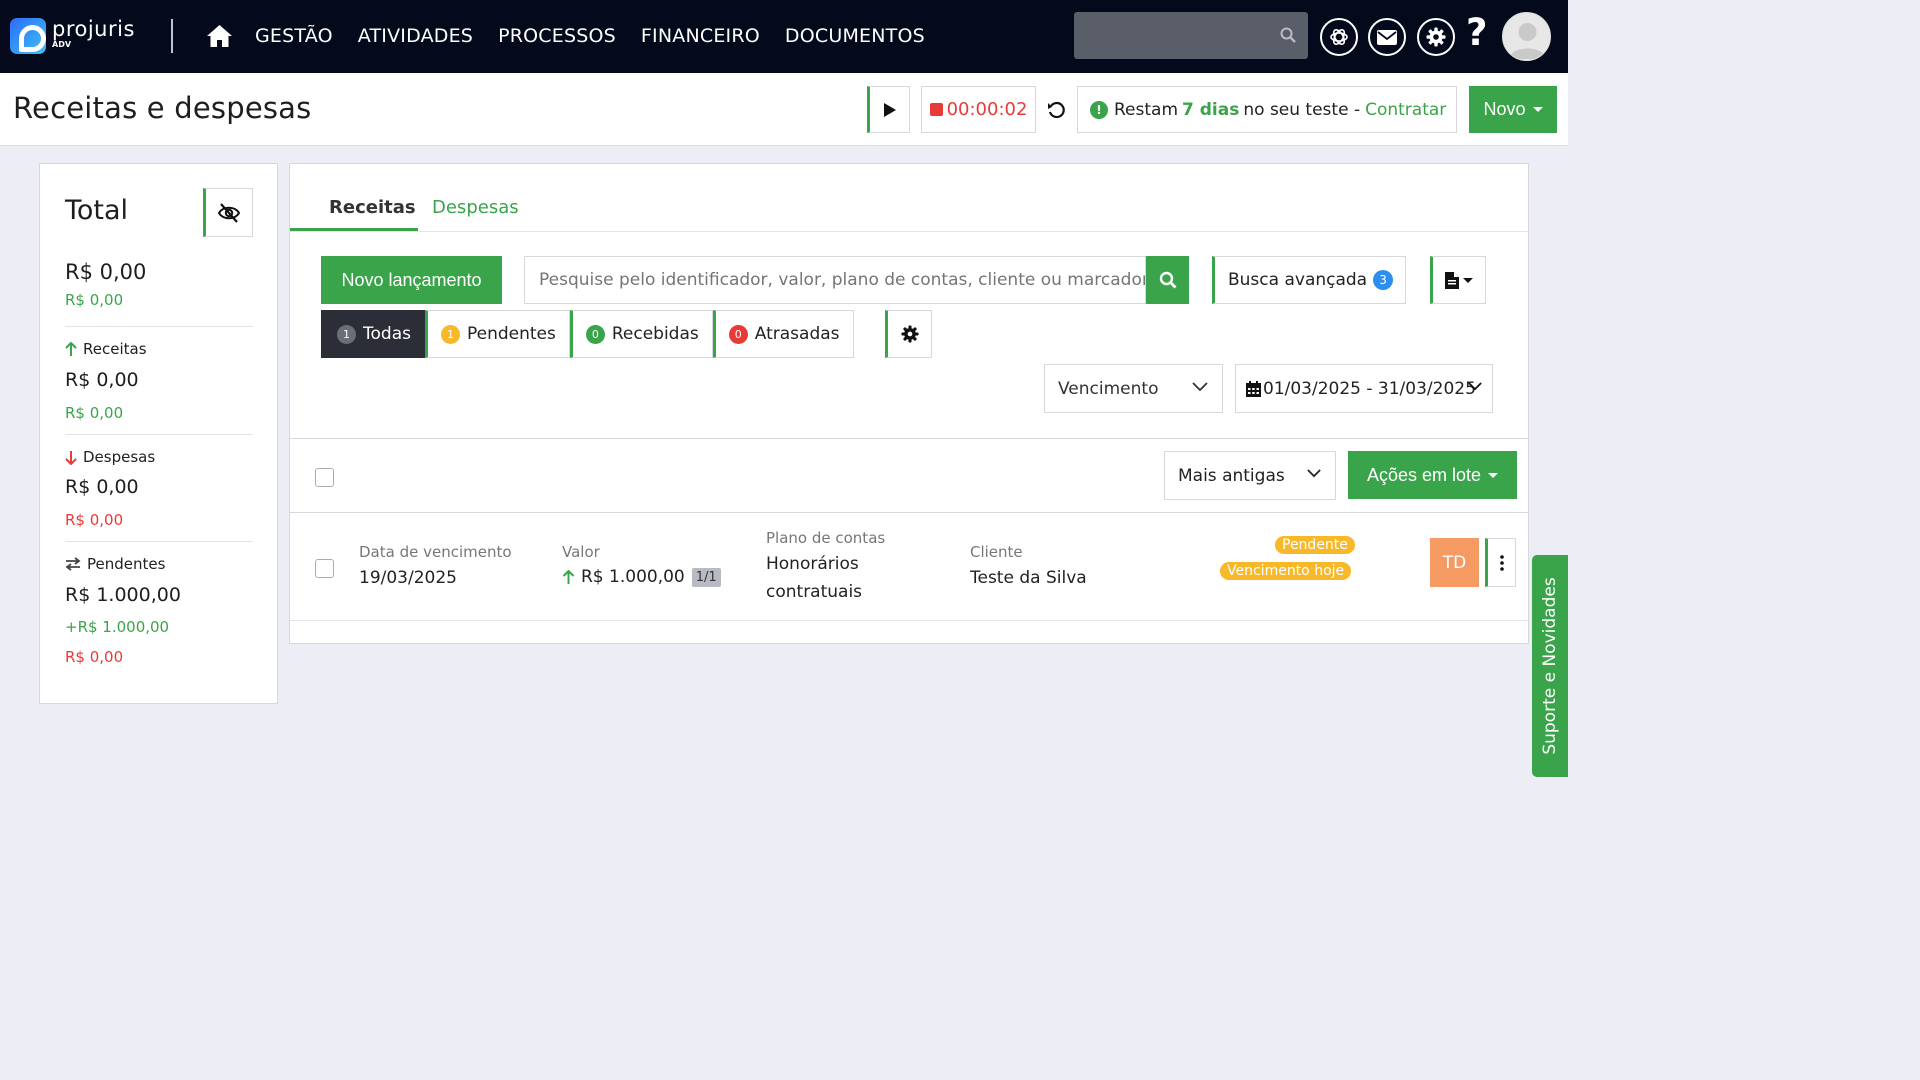 This screenshot has height=1080, width=1920. I want to click on play-icon, so click(889, 109).